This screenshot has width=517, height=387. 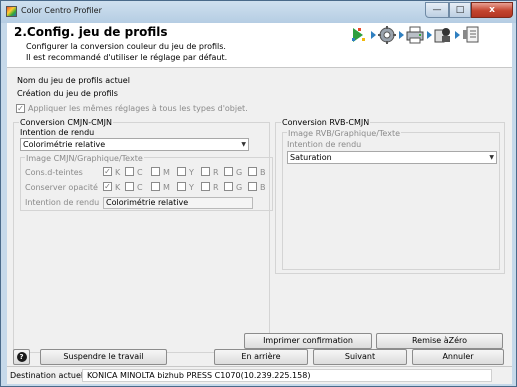 I want to click on reset-label: Remise àZéro, so click(x=439, y=340).